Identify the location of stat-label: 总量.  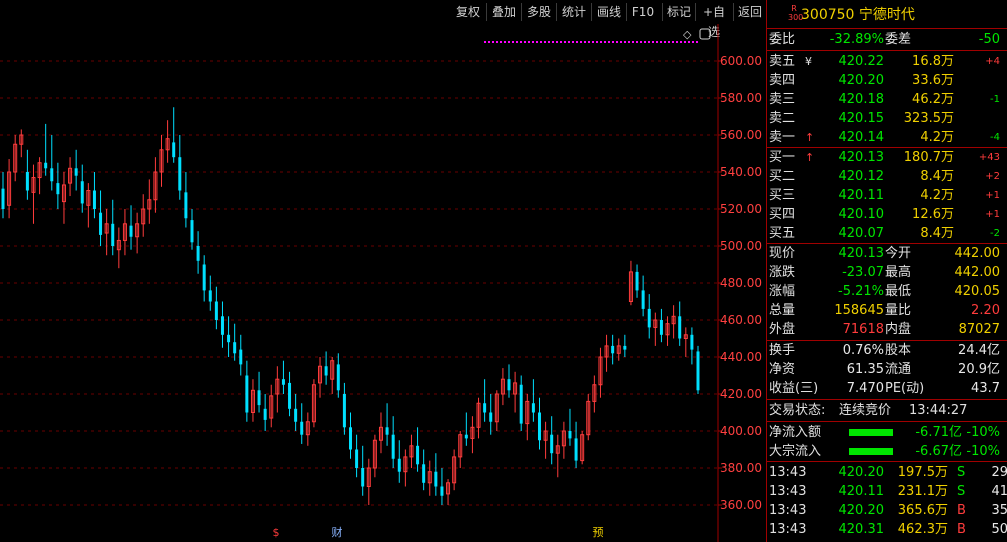
(782, 310).